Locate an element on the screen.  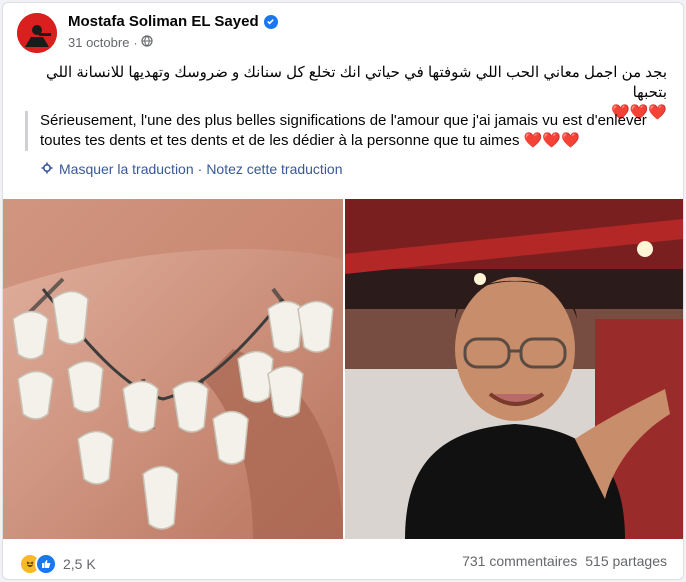
gear-icon is located at coordinates (47, 169).